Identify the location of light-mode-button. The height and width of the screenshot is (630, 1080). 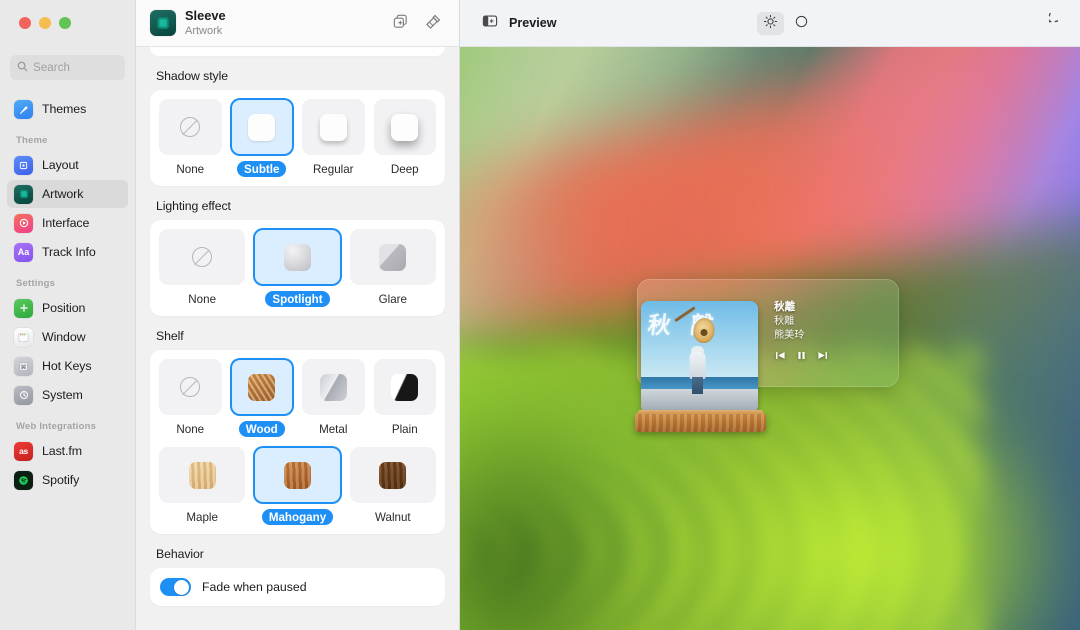
(770, 23).